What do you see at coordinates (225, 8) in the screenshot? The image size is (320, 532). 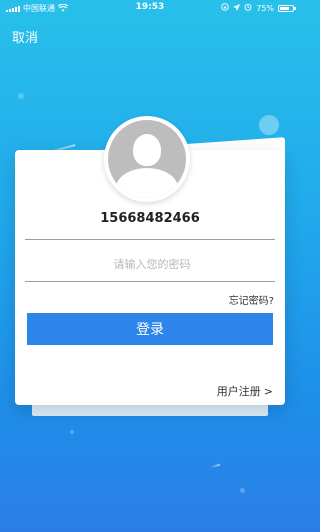 I see `lock-rotation-icon` at bounding box center [225, 8].